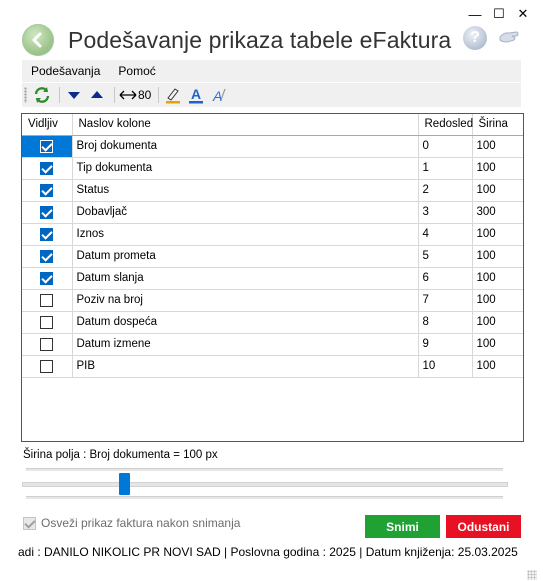 Image resolution: width=543 pixels, height=582 pixels. What do you see at coordinates (497, 212) in the screenshot?
I see `width-cell: 300` at bounding box center [497, 212].